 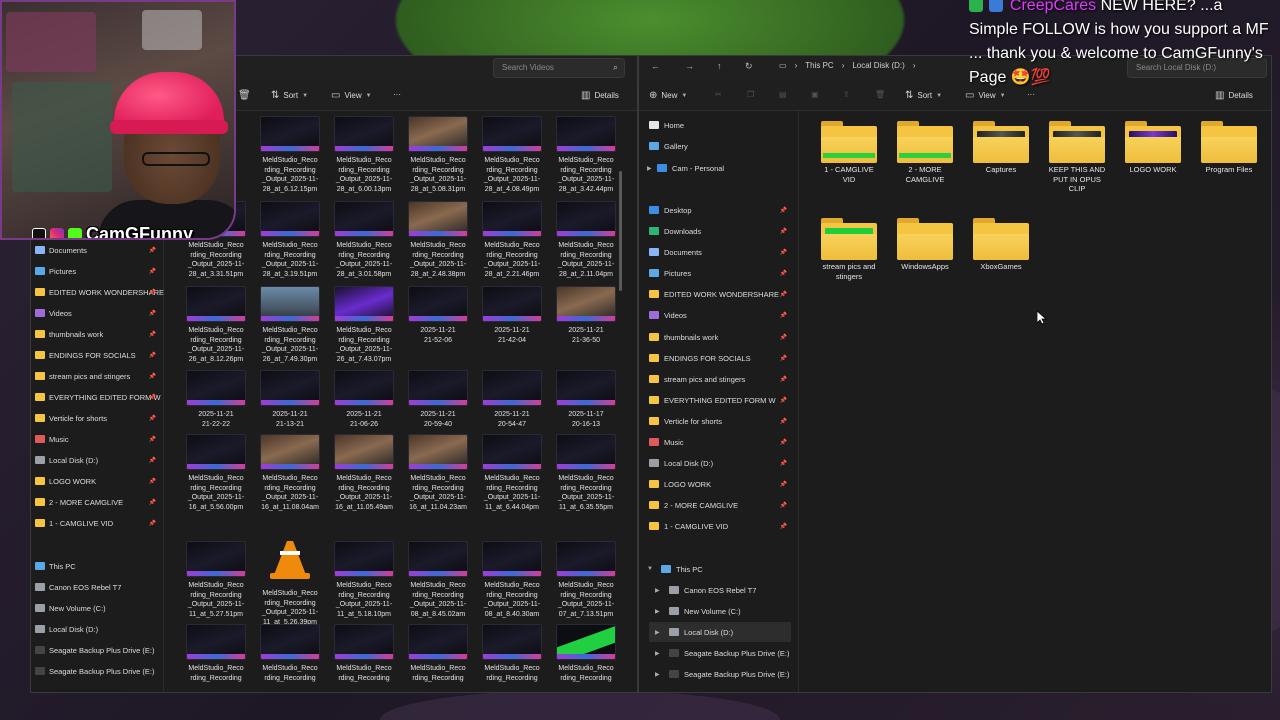 What do you see at coordinates (93, 608) in the screenshot?
I see `nav-item-new-volume-c: New Volume (C:)` at bounding box center [93, 608].